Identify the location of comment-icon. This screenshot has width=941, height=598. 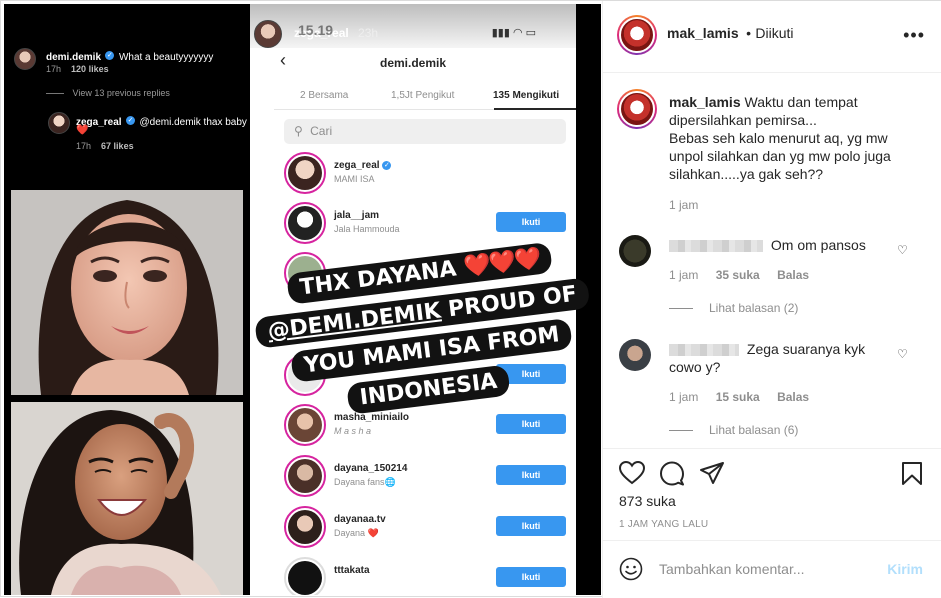
(672, 473).